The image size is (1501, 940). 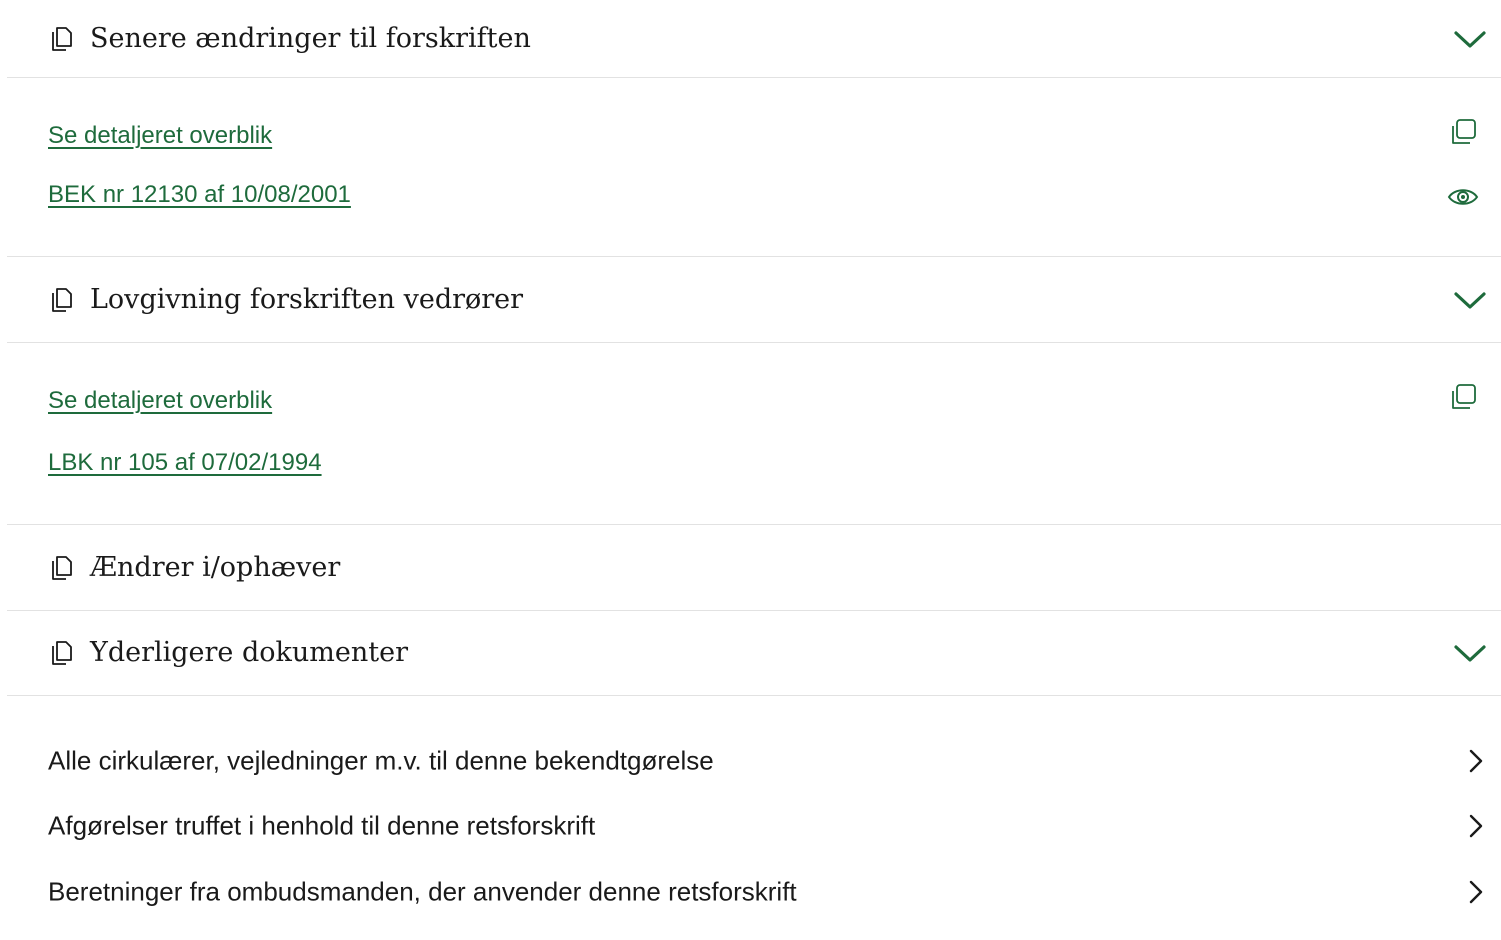 I want to click on section-title: Ændrer i/ophæver, so click(x=215, y=567).